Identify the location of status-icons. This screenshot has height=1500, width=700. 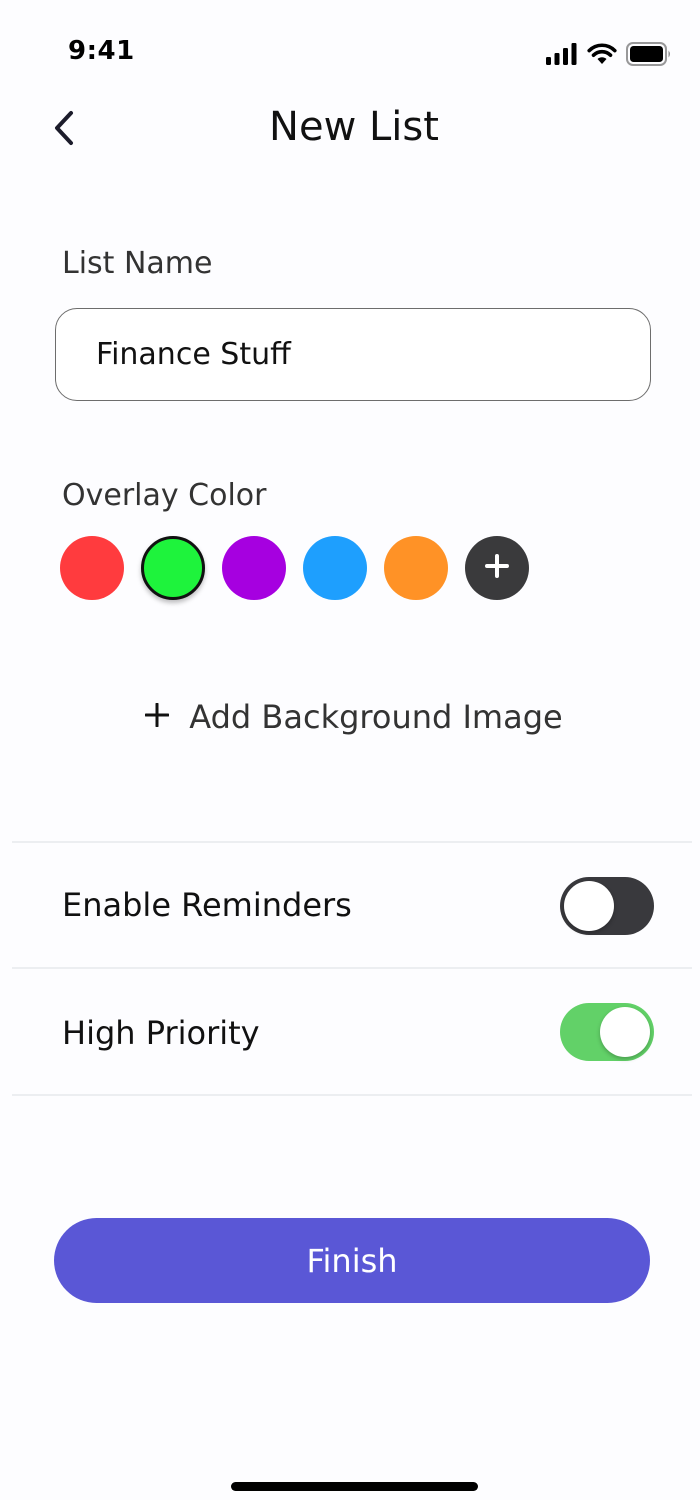
(609, 54).